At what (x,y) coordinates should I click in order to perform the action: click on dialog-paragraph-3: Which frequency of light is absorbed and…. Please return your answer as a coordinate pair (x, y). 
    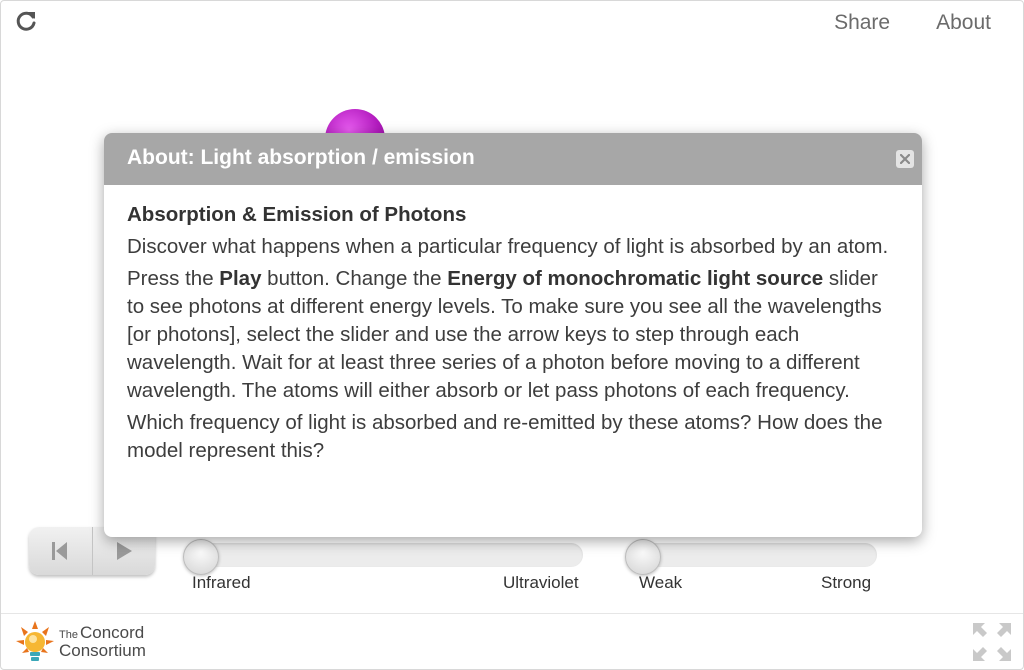
    Looking at the image, I should click on (505, 436).